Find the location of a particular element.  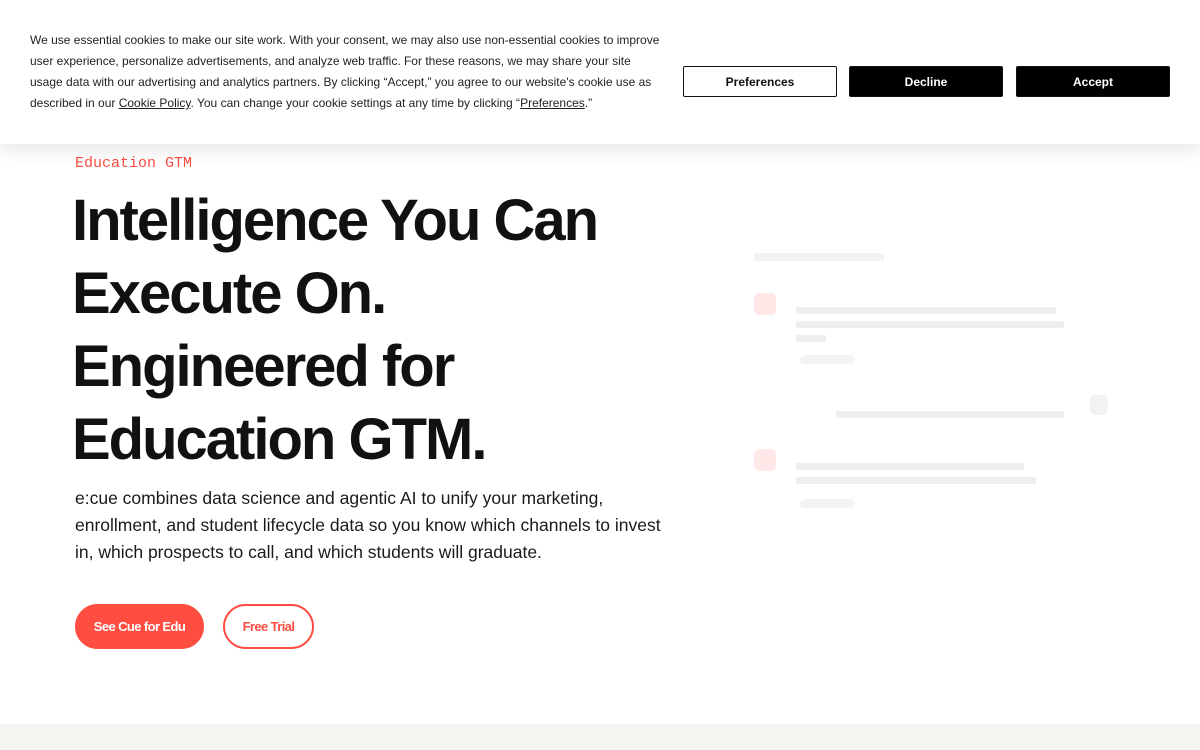

user-message-line is located at coordinates (950, 414).